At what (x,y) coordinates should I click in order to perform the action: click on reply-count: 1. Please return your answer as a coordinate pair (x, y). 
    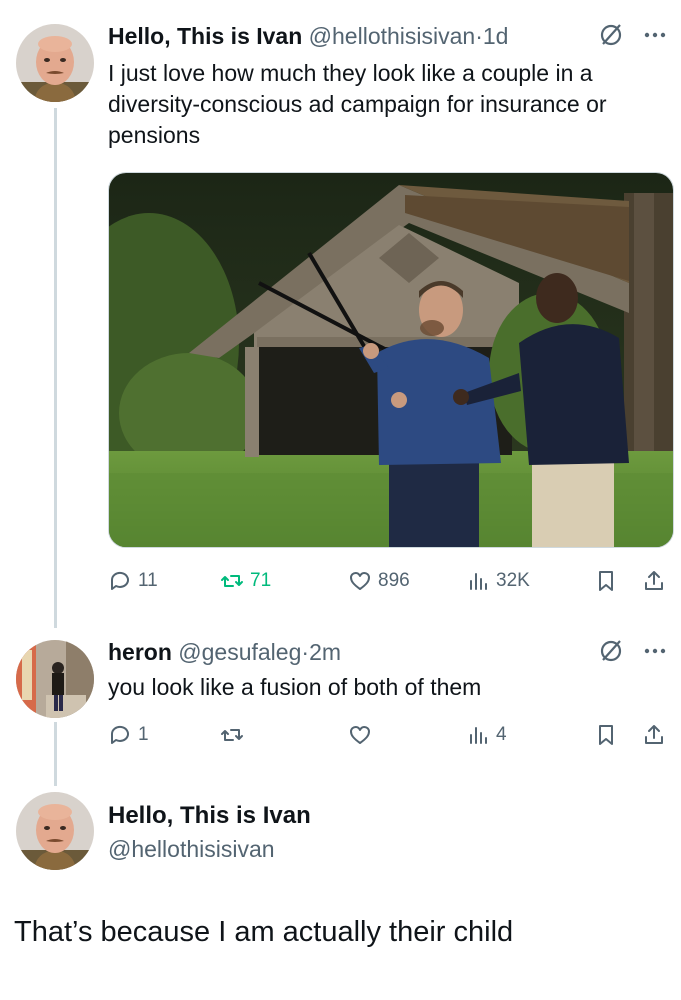
    Looking at the image, I should click on (143, 734).